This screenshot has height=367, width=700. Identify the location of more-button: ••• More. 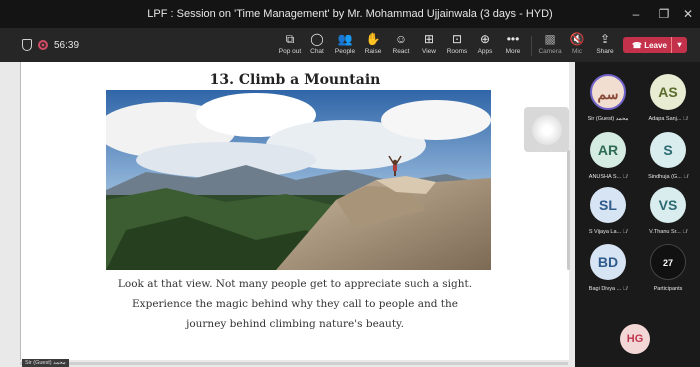
(513, 46).